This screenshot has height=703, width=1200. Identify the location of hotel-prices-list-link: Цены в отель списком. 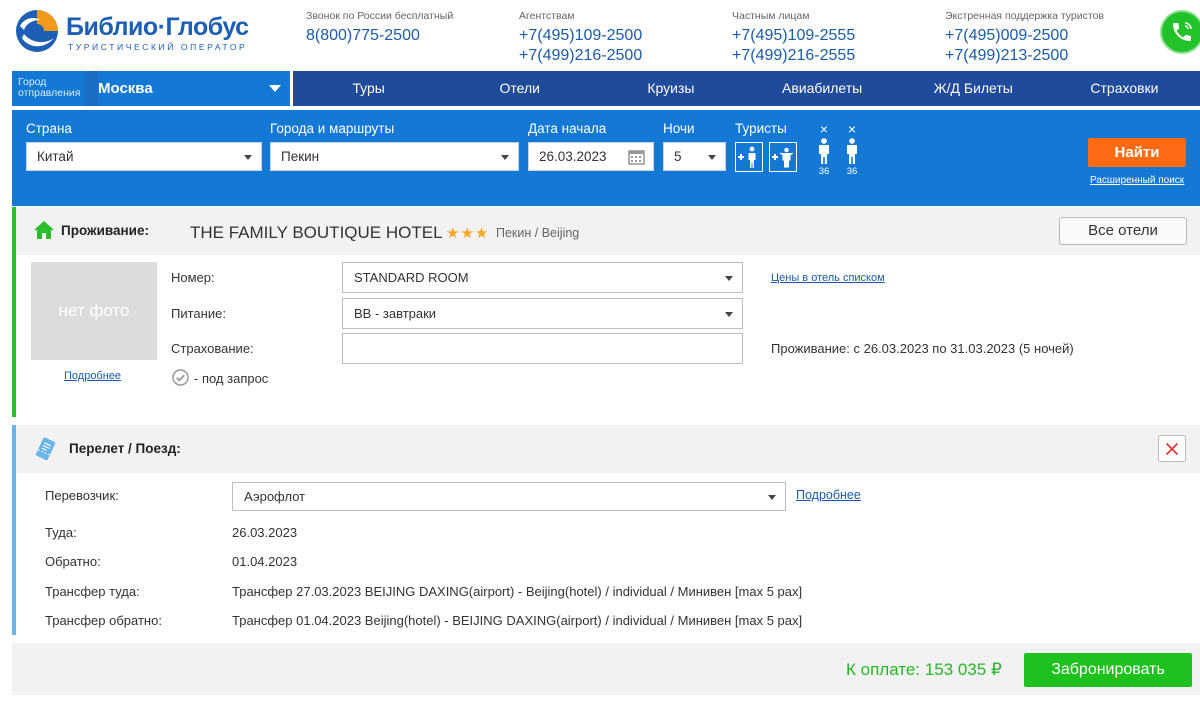
(828, 278).